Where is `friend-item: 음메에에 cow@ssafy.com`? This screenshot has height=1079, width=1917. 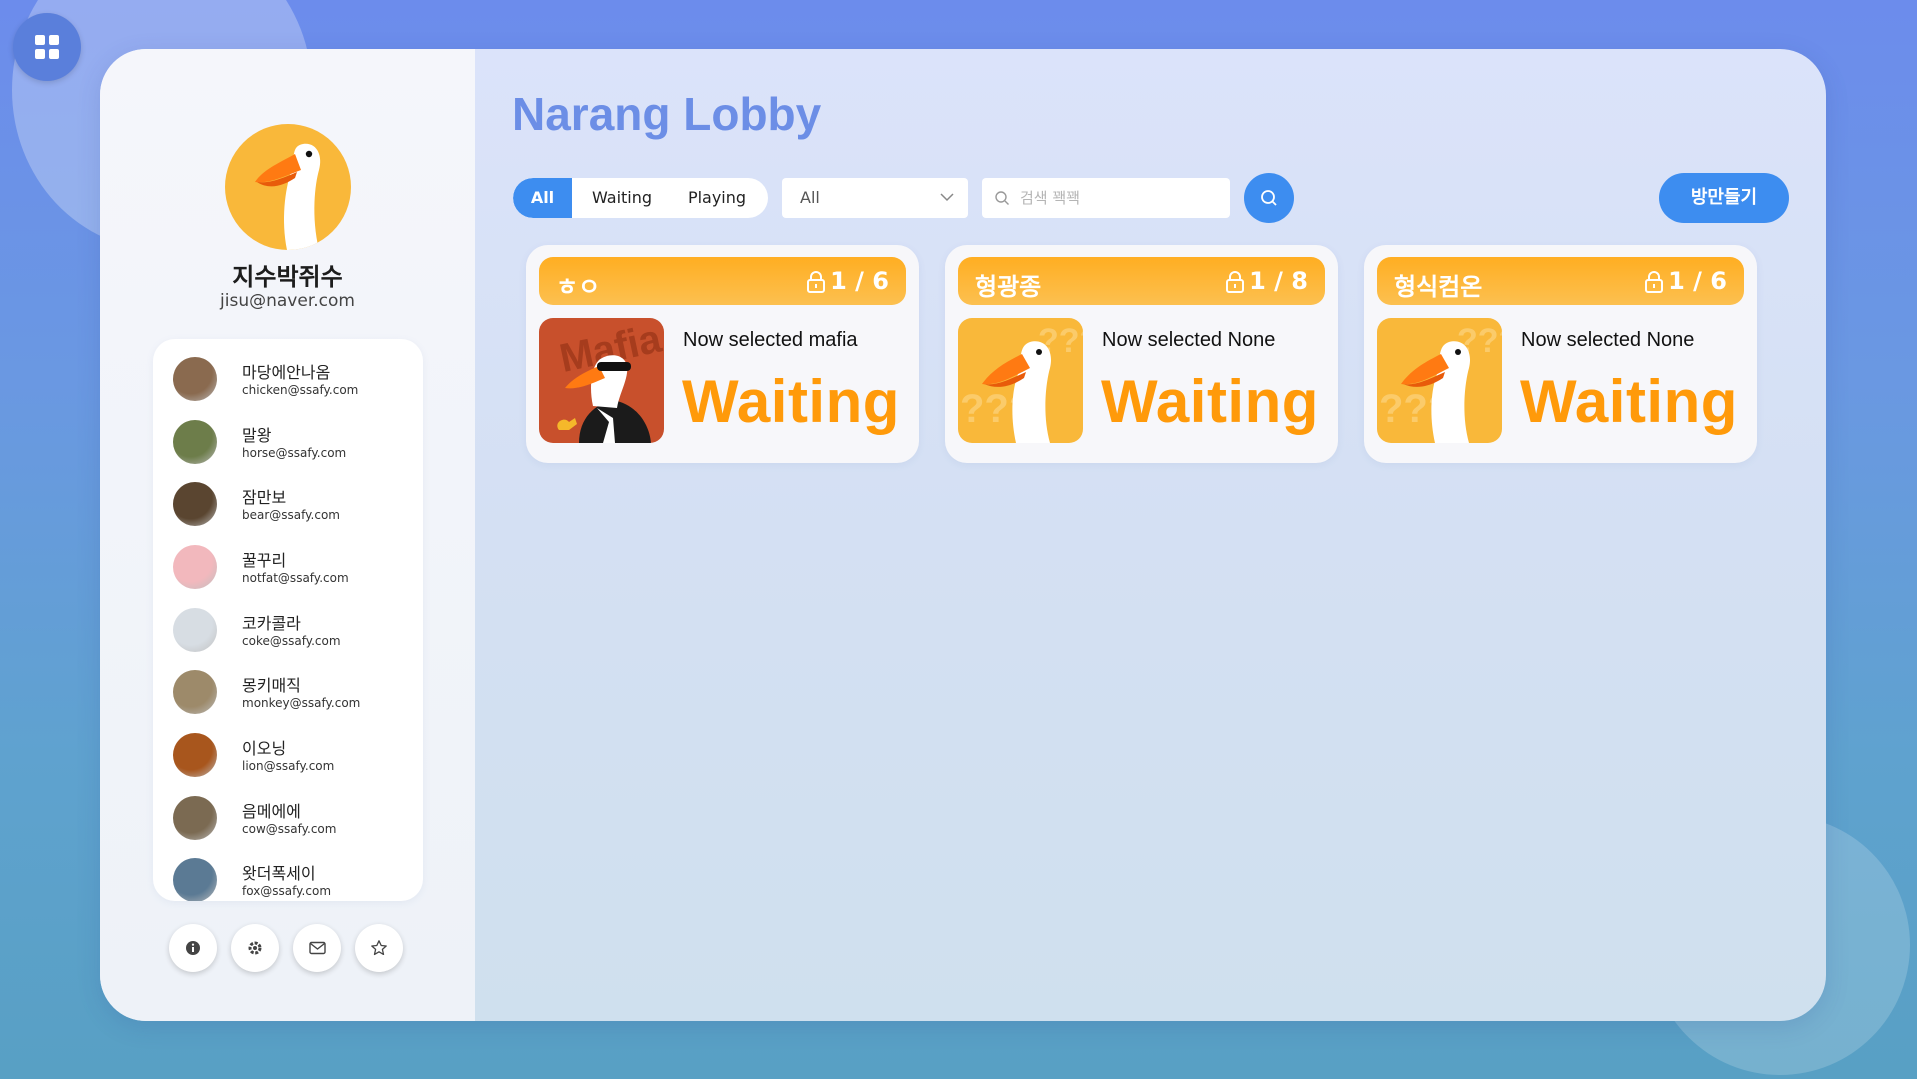
friend-item: 음메에에 cow@ssafy.com is located at coordinates (293, 821).